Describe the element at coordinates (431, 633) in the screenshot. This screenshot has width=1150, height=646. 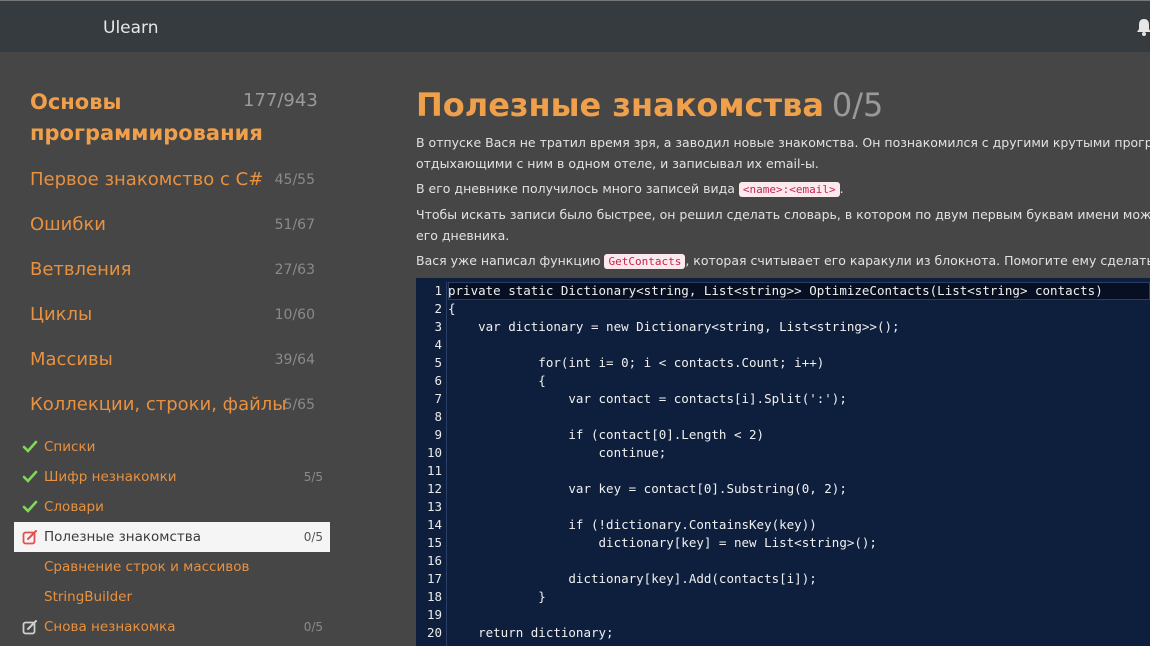
I see `line-number-row: 20` at that location.